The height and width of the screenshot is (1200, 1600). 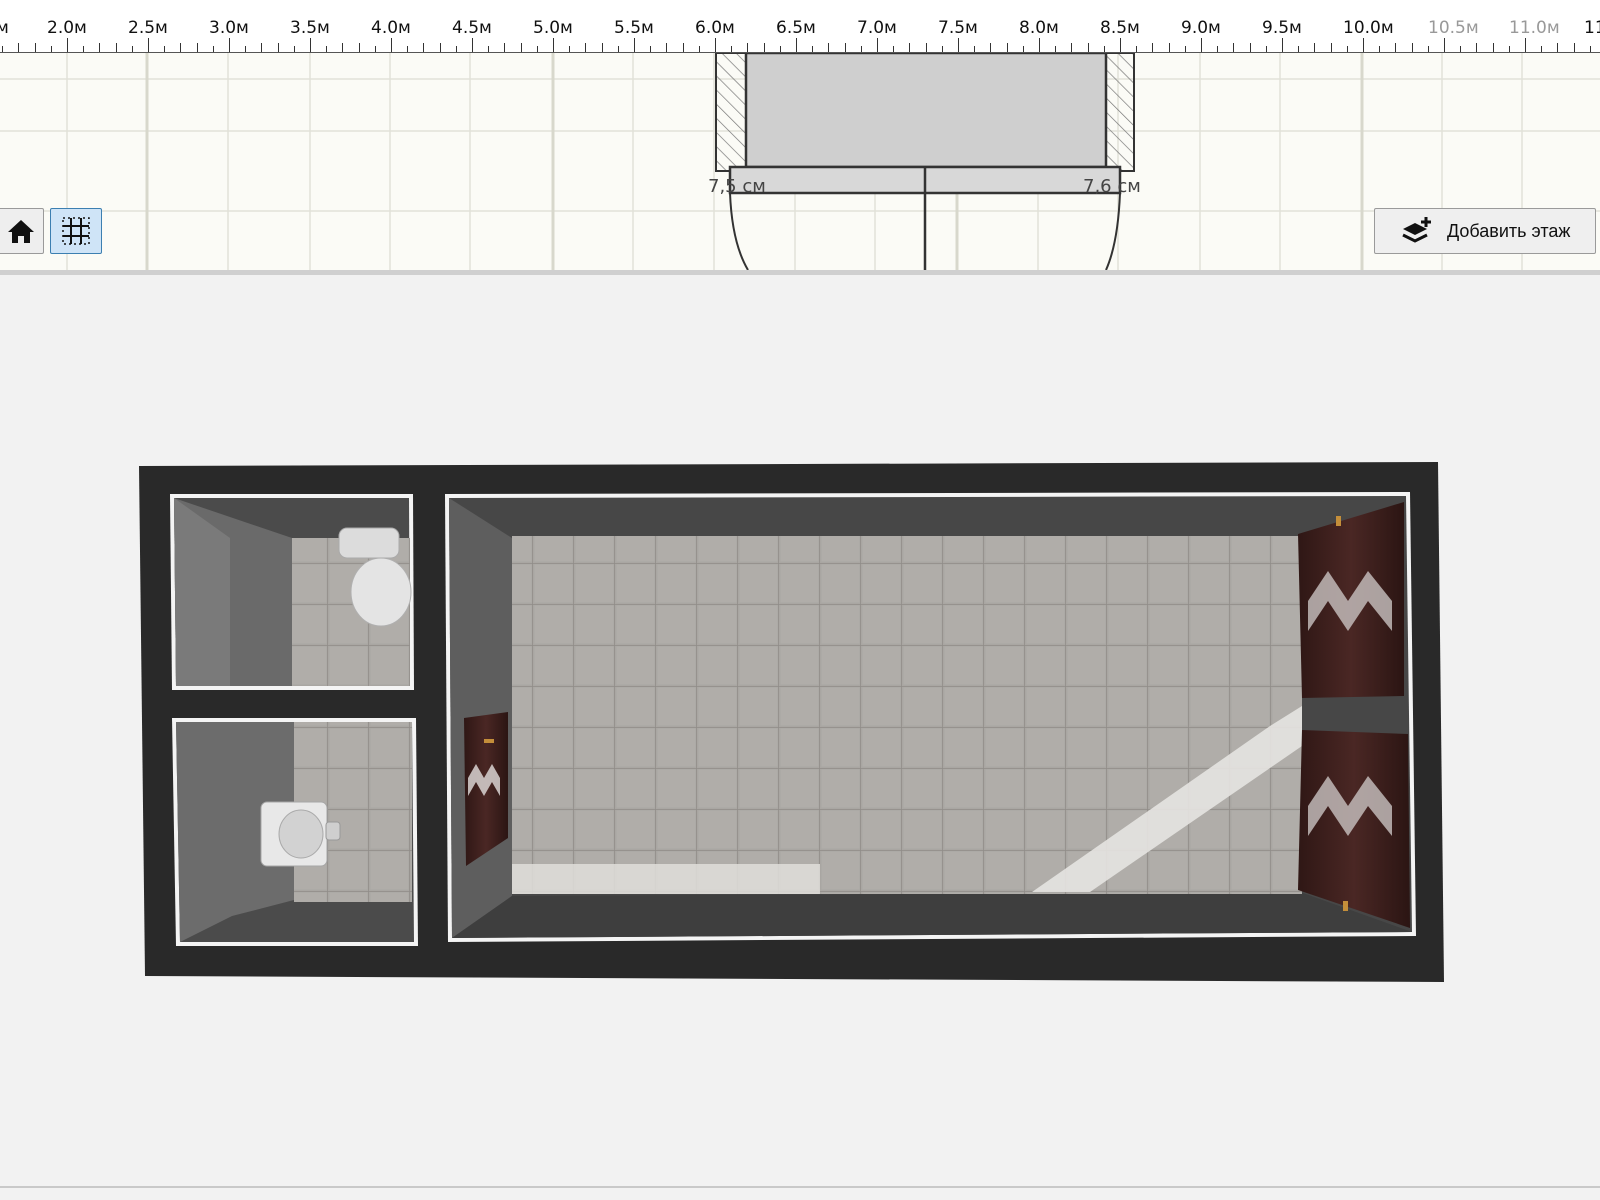 I want to click on ruler-label: 9.5м, so click(x=1282, y=28).